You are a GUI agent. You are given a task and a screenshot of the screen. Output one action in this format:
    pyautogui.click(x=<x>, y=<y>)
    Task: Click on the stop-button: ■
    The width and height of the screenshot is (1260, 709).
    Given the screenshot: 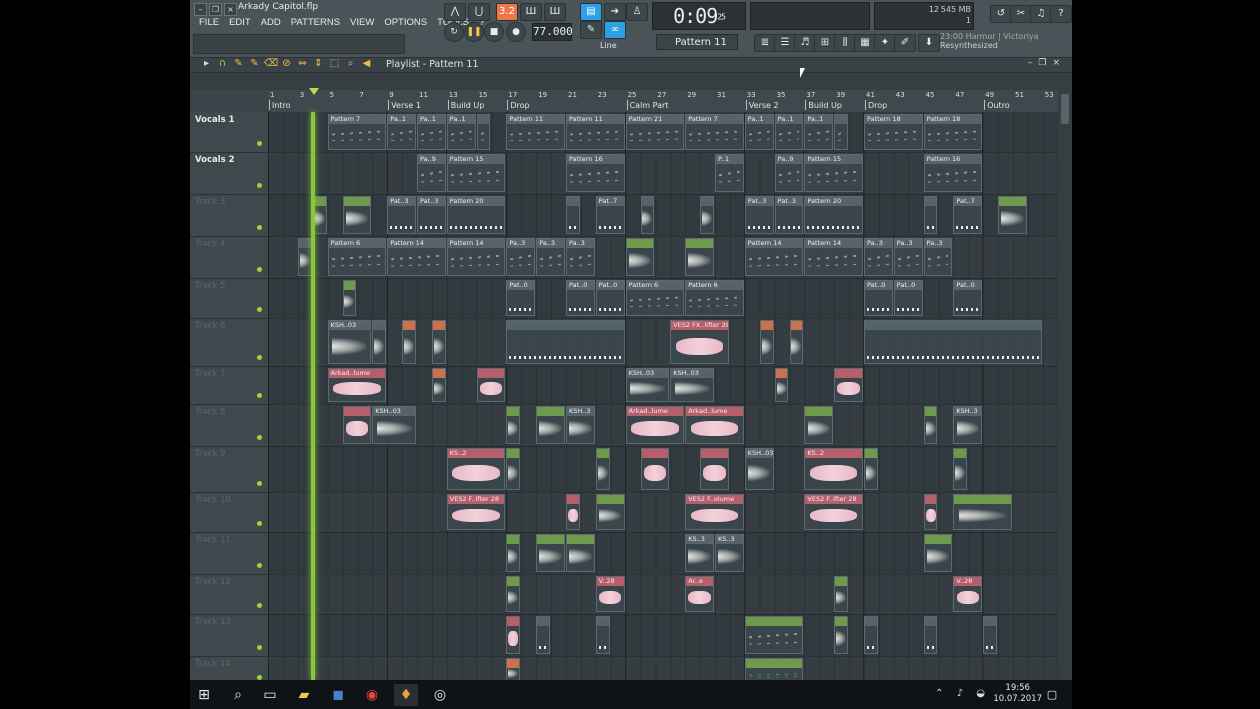 What is the action you would take?
    pyautogui.click(x=494, y=32)
    